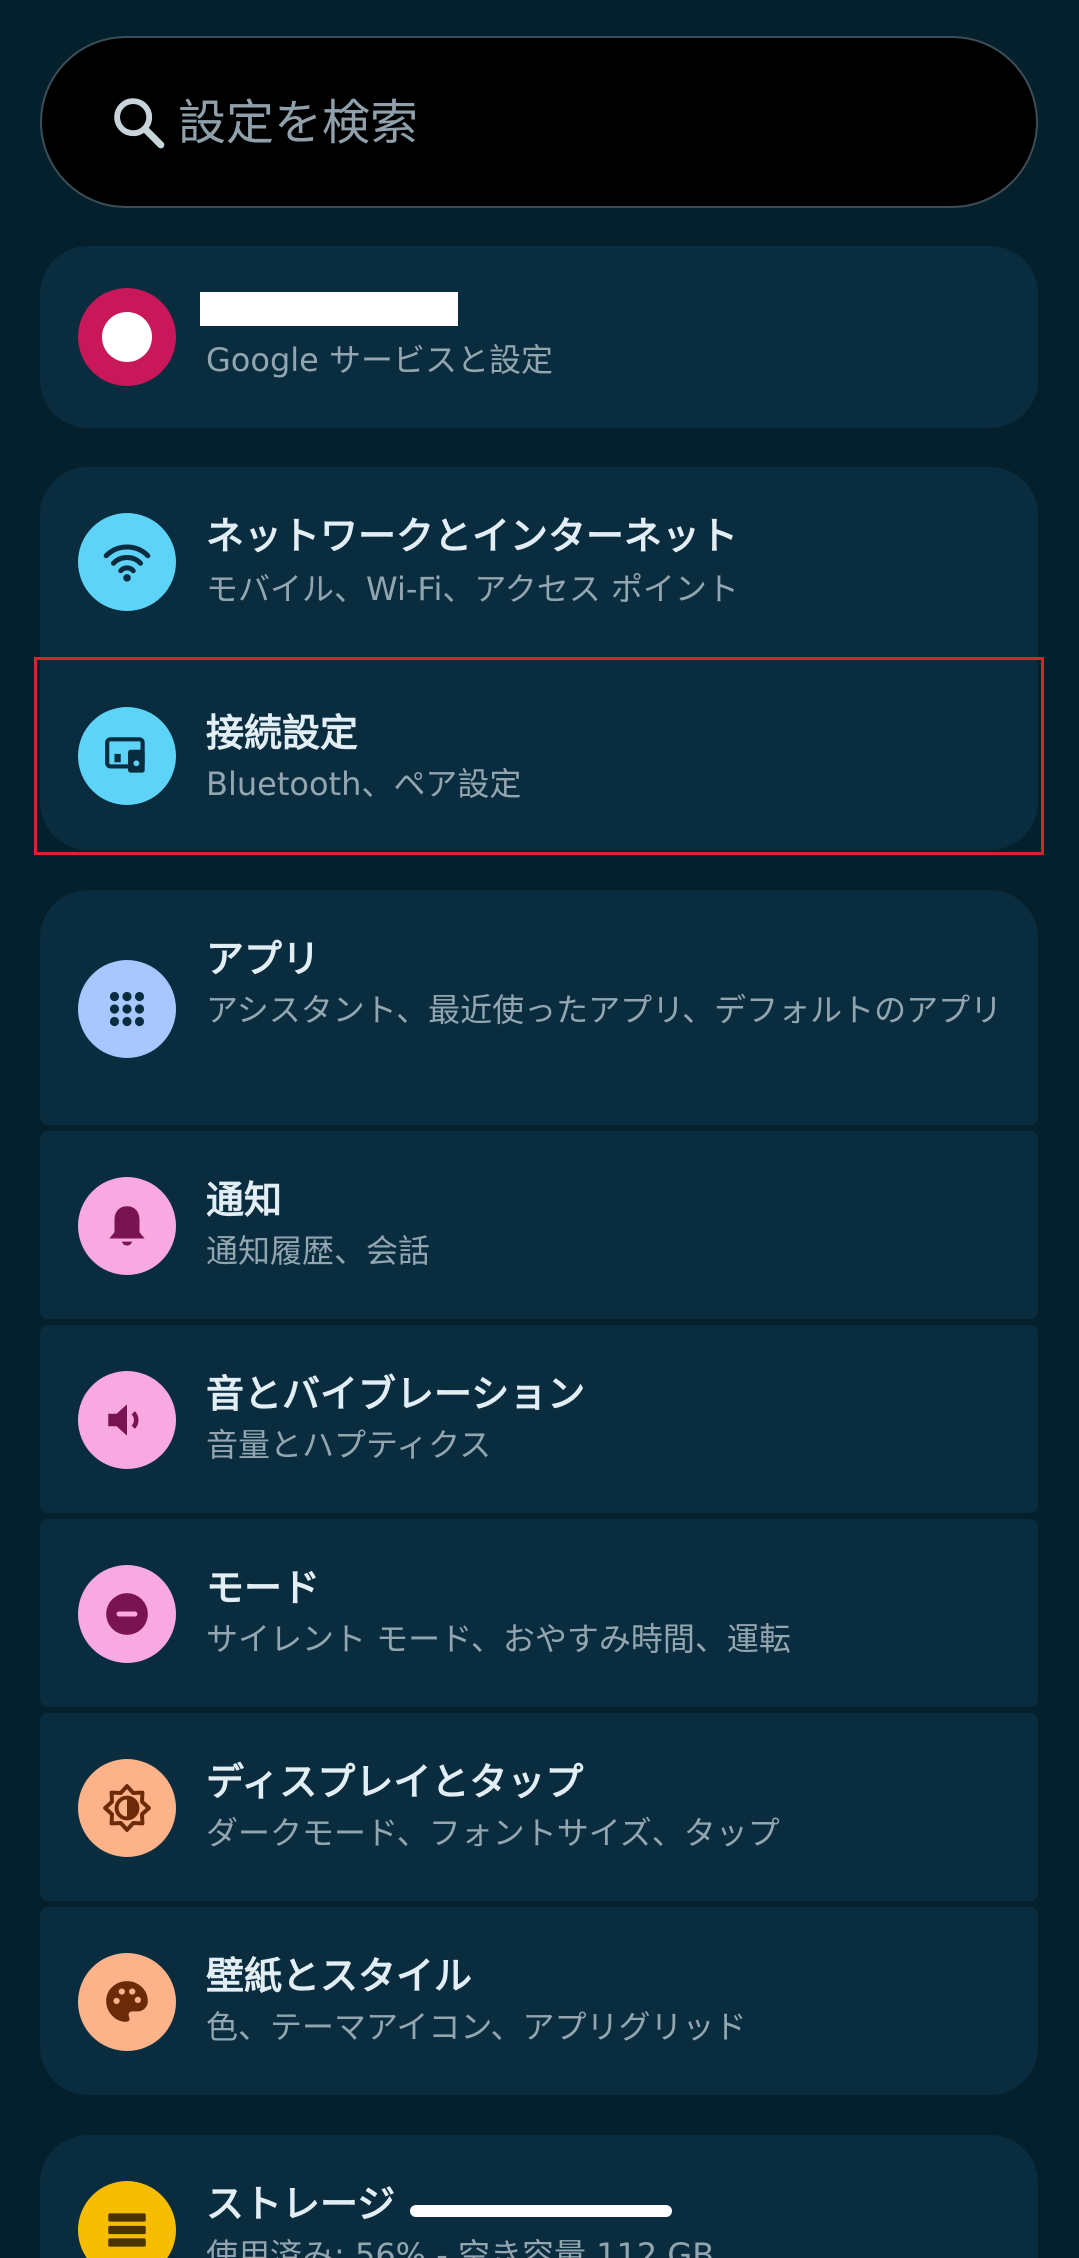  I want to click on apps-subtitle: アシスタント、最近使ったアプリ、デフォルトのアプリ, so click(604, 1010).